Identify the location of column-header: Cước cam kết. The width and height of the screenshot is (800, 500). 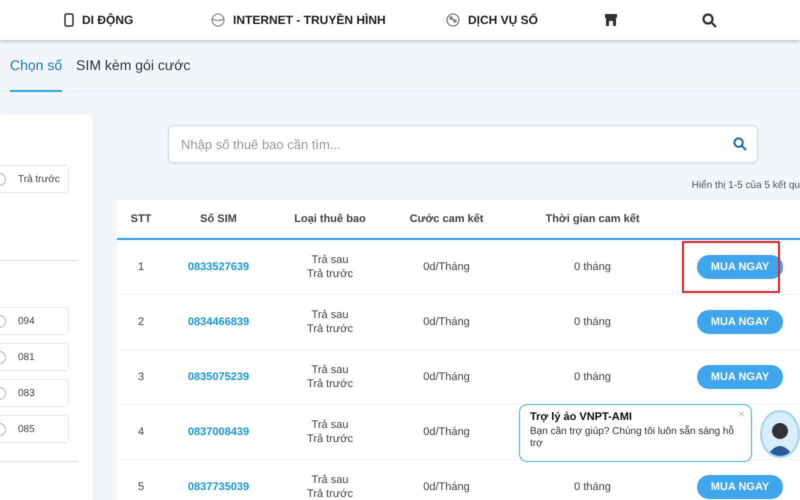
(446, 219).